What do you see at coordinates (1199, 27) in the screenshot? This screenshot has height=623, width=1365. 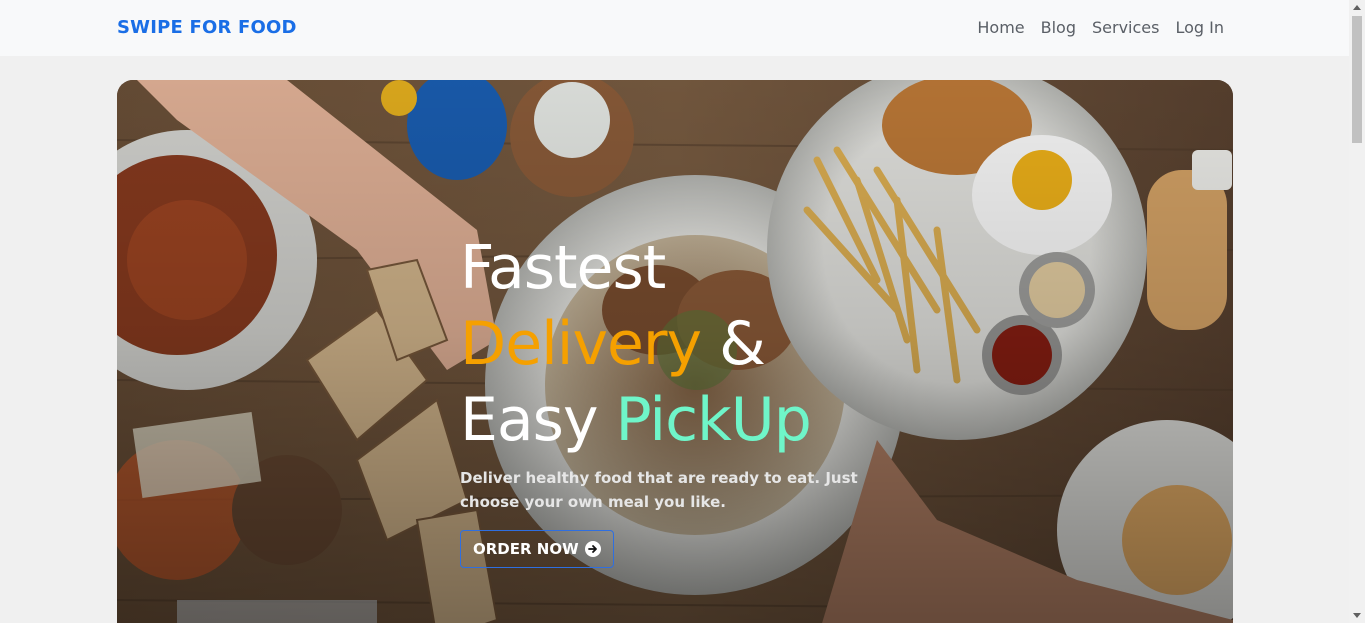 I see `nav-login: Log In` at bounding box center [1199, 27].